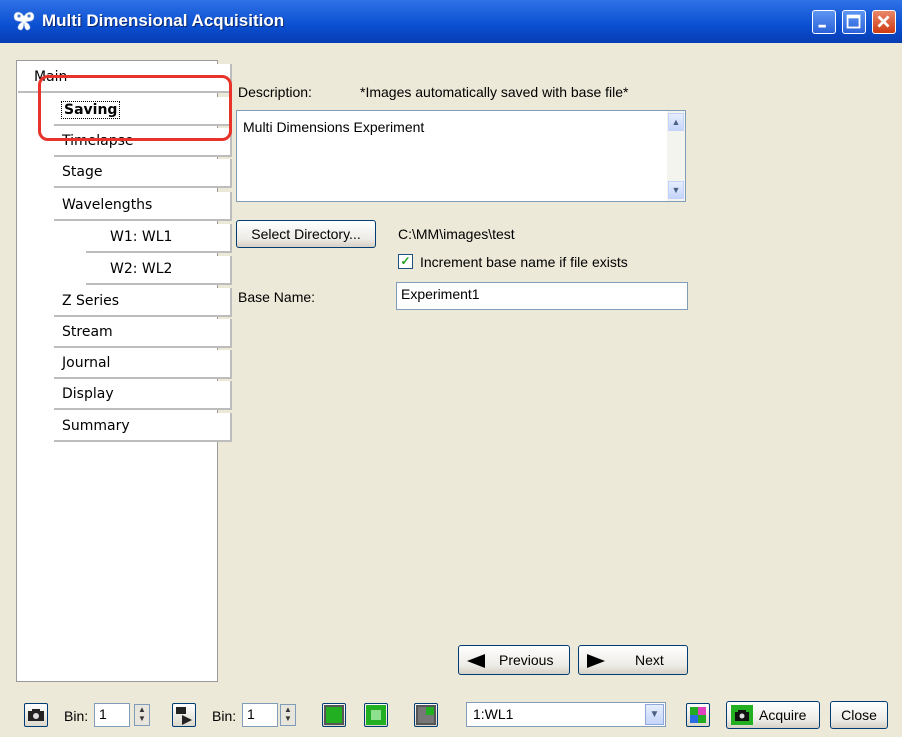 The image size is (902, 737). I want to click on corner-region-button, so click(426, 715).